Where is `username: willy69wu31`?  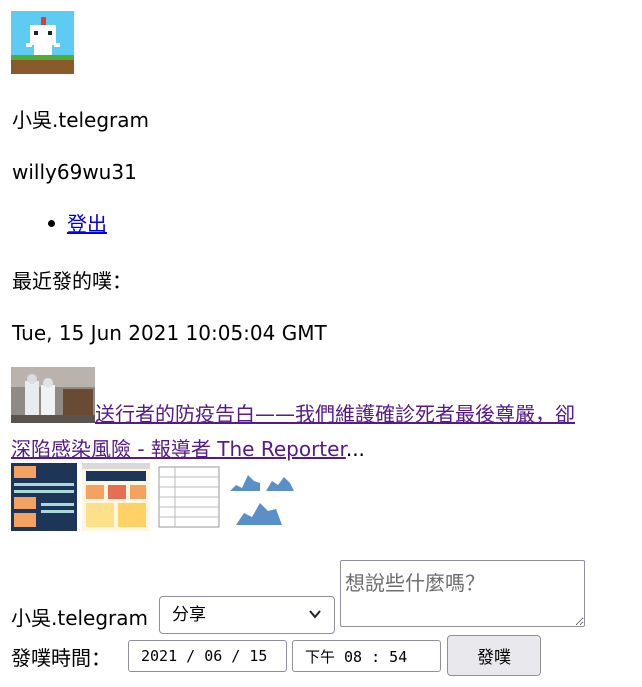
username: willy69wu31 is located at coordinates (74, 172).